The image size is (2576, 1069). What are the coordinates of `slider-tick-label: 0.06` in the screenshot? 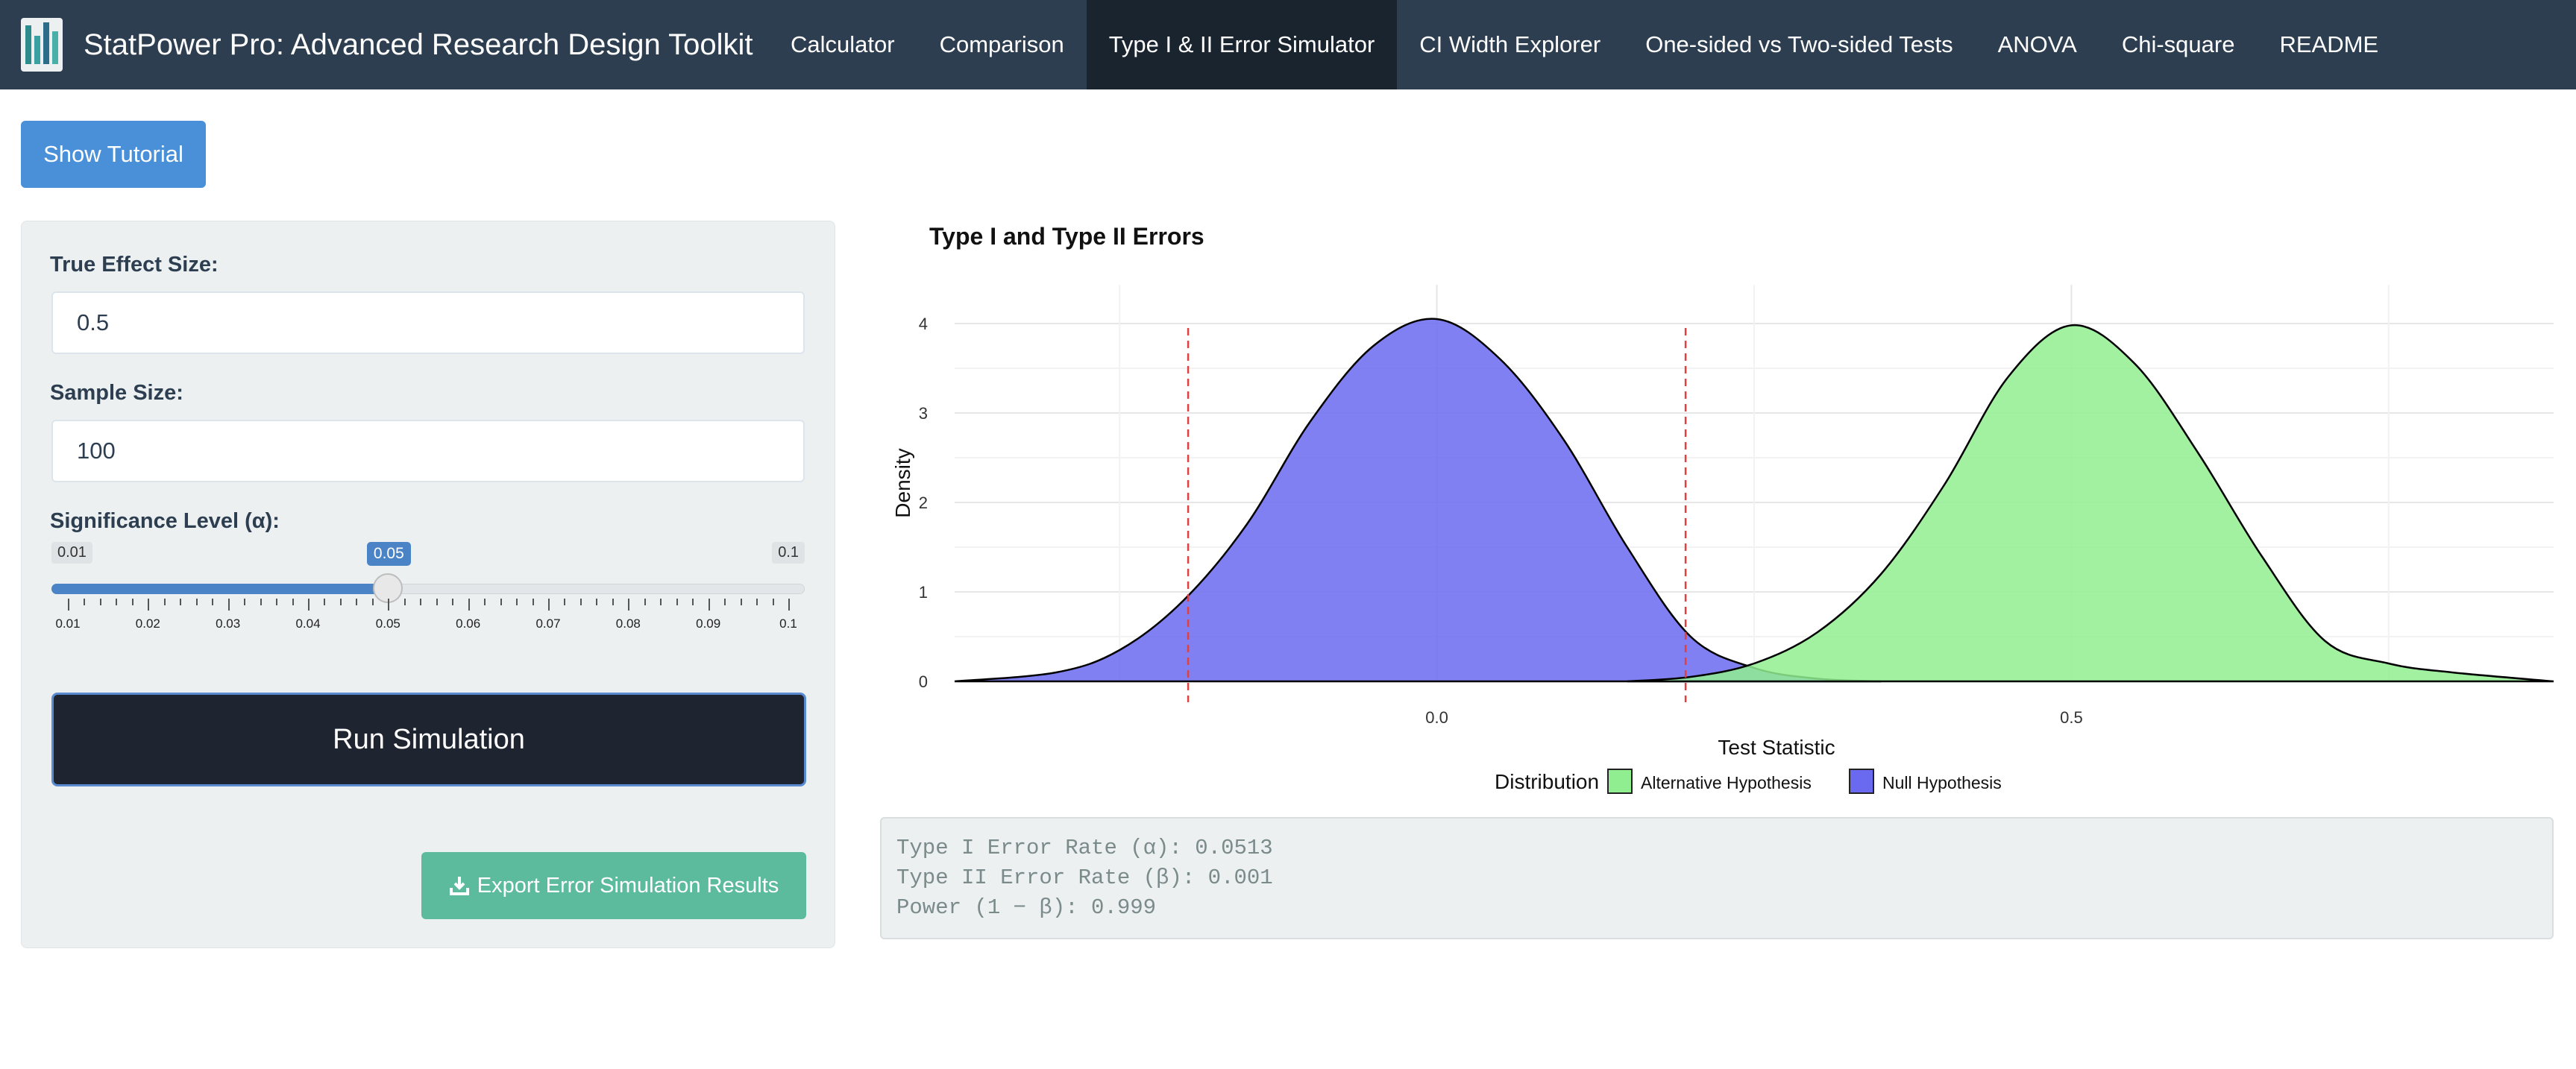 It's located at (469, 624).